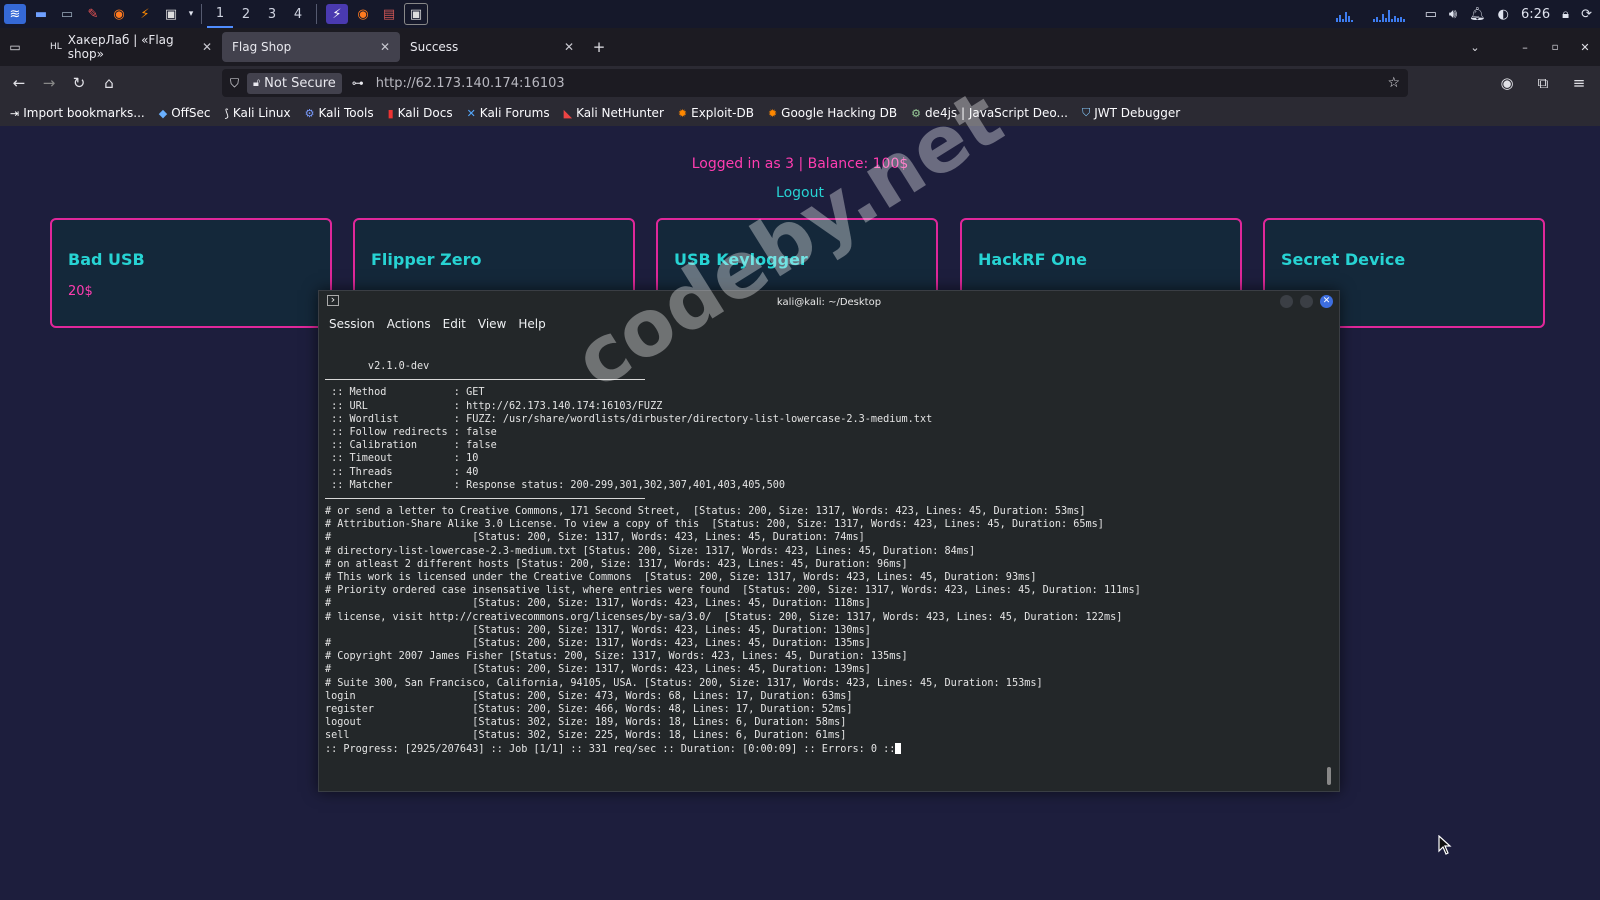 This screenshot has width=1600, height=900. I want to click on reload-icon: ↻, so click(79, 83).